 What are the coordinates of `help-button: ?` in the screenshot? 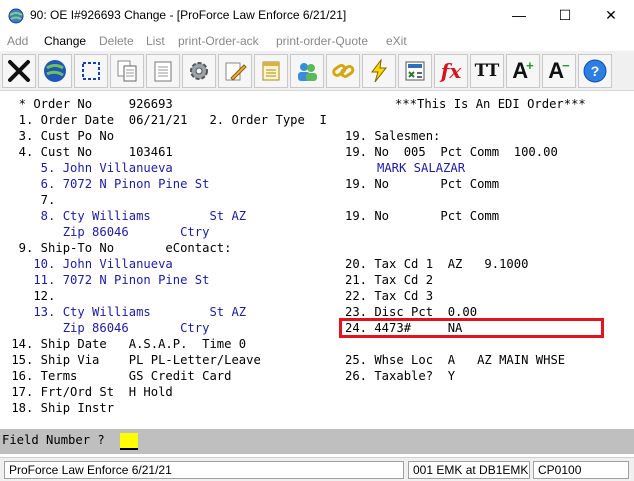 It's located at (595, 71).